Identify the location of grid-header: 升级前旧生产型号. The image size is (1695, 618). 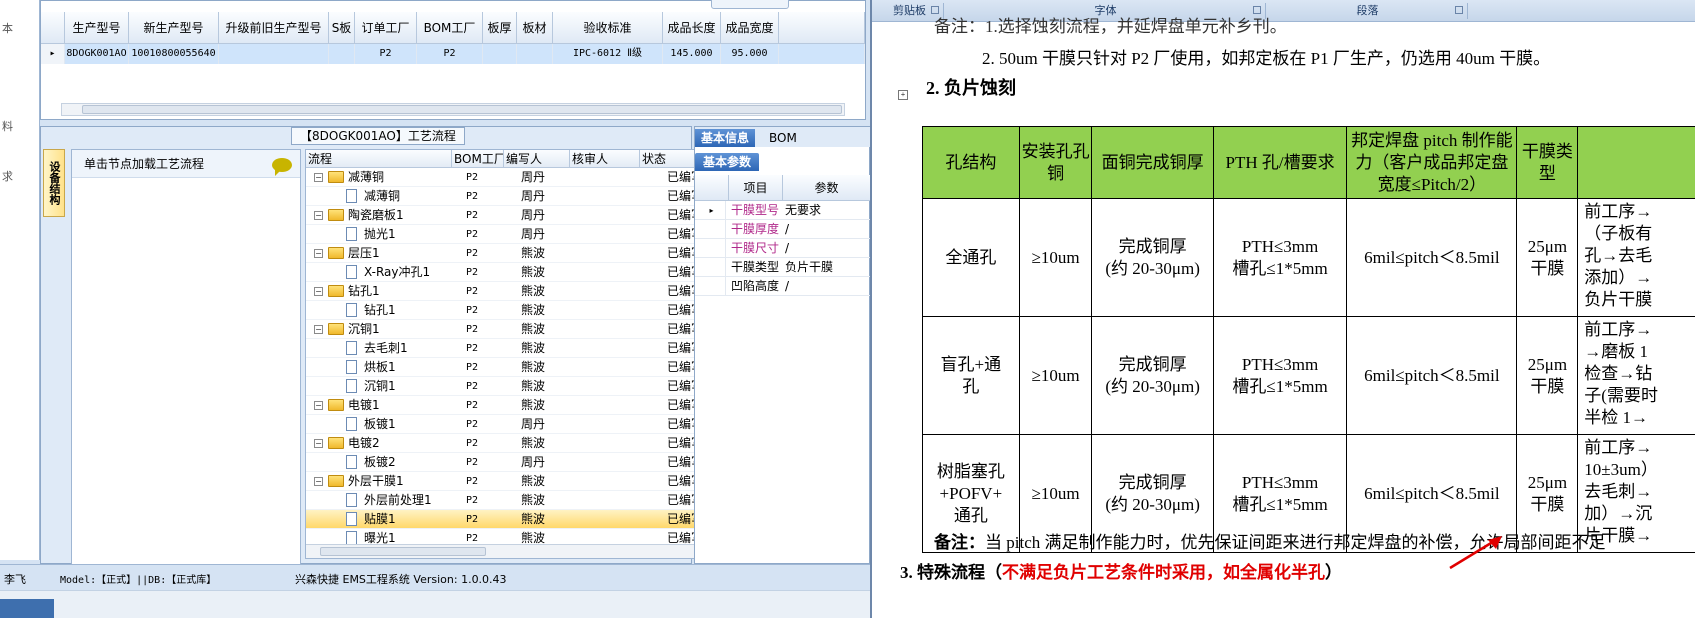
(274, 28).